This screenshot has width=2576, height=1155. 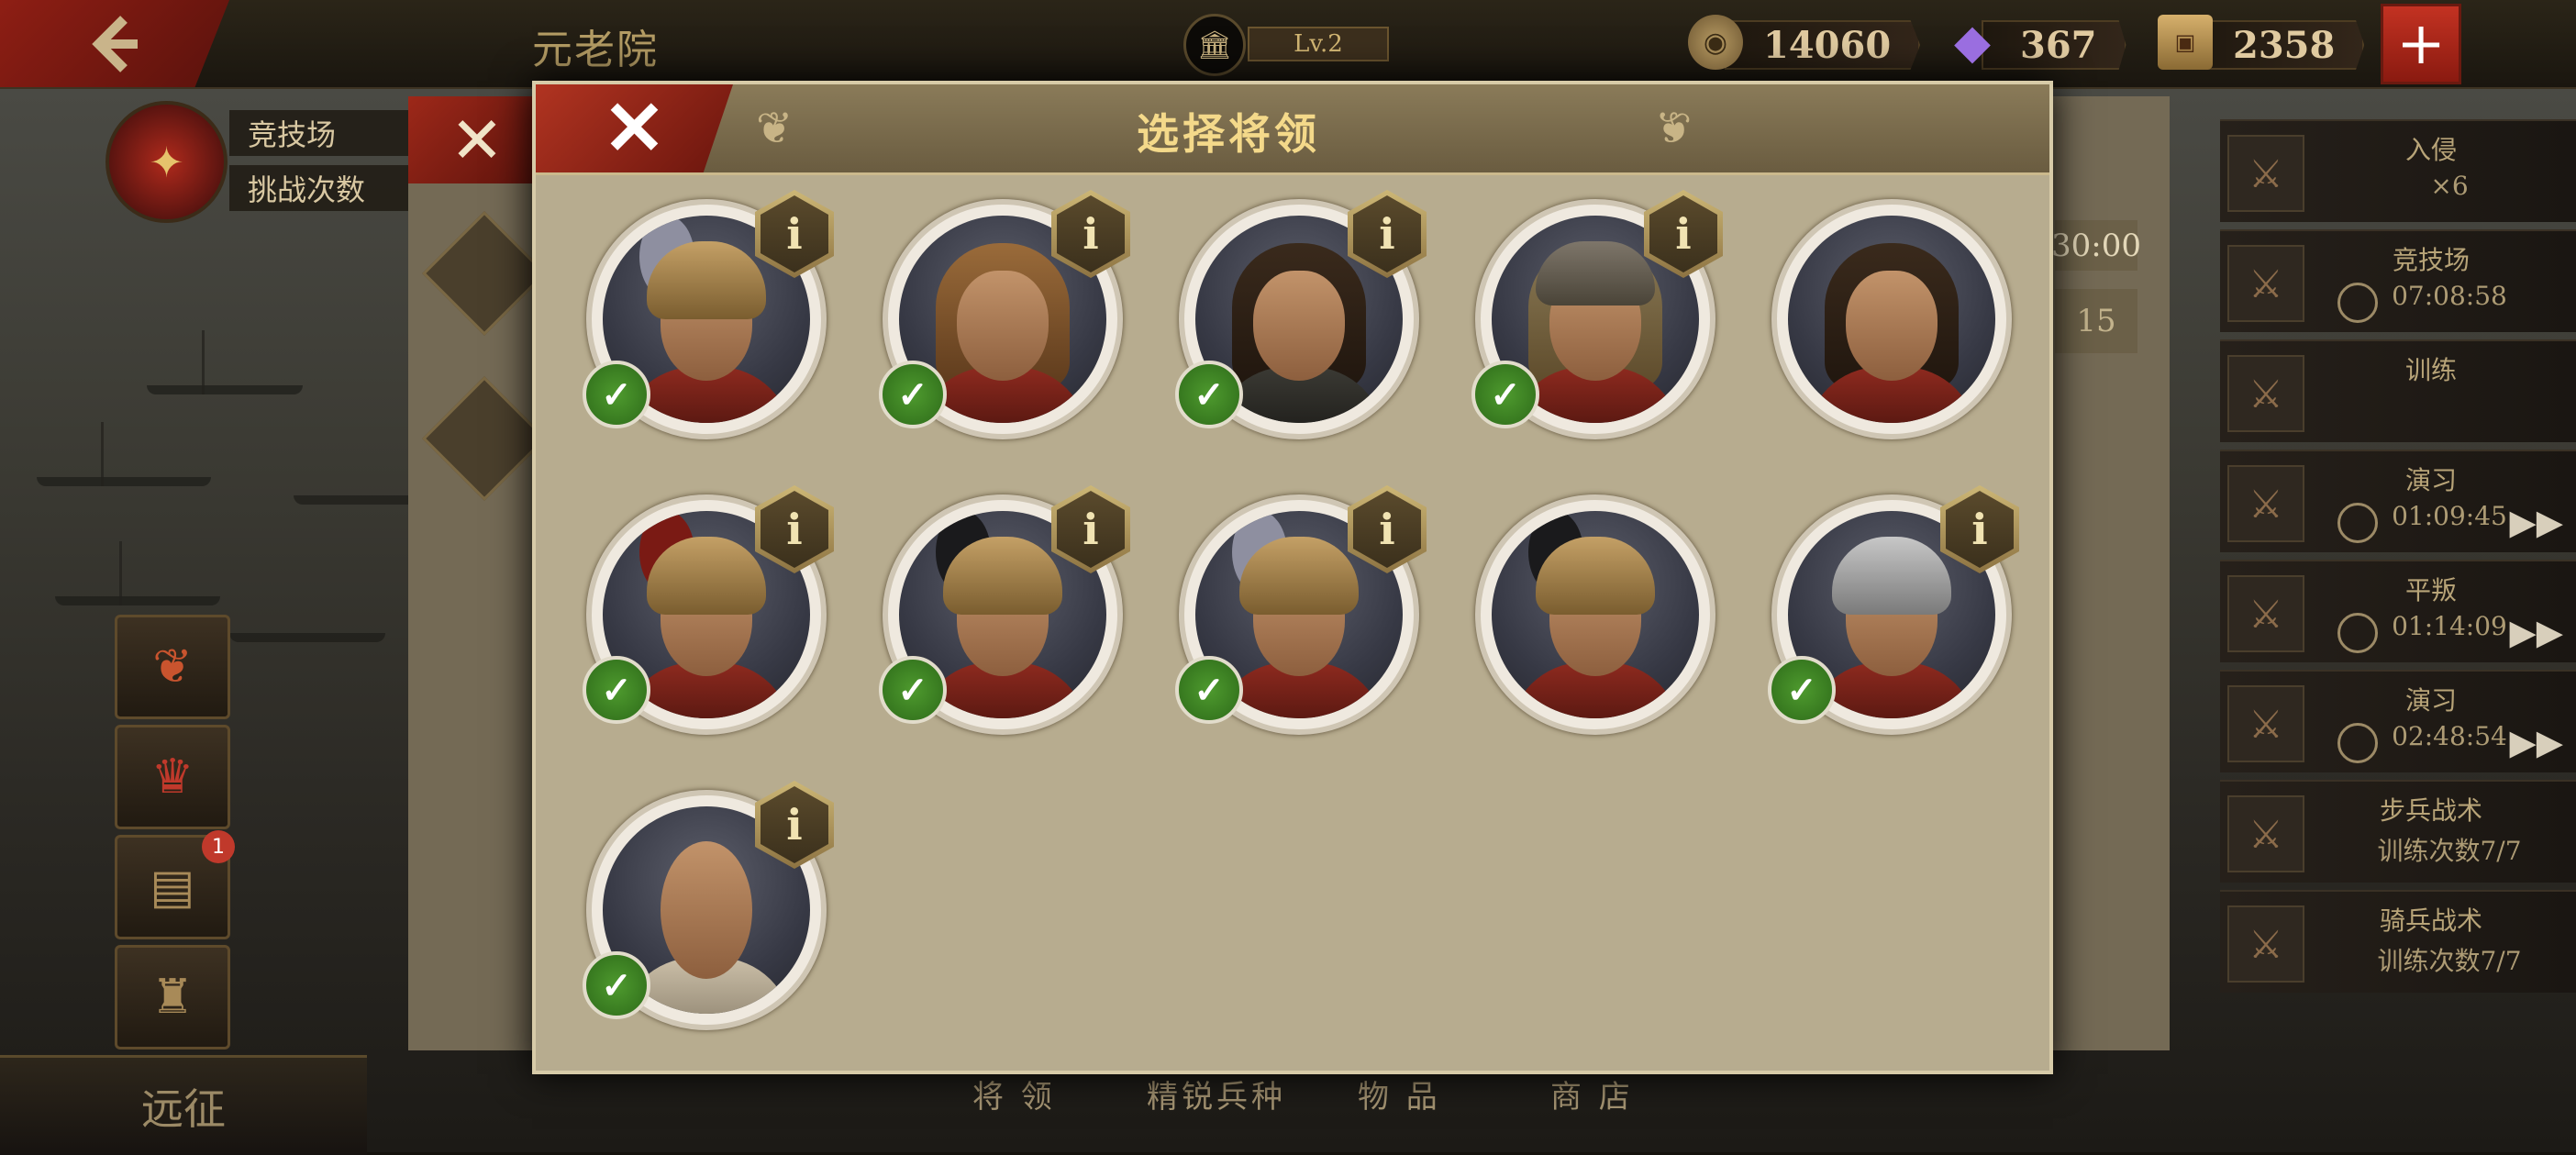 I want to click on legion-banner-icon: ✦, so click(x=166, y=162).